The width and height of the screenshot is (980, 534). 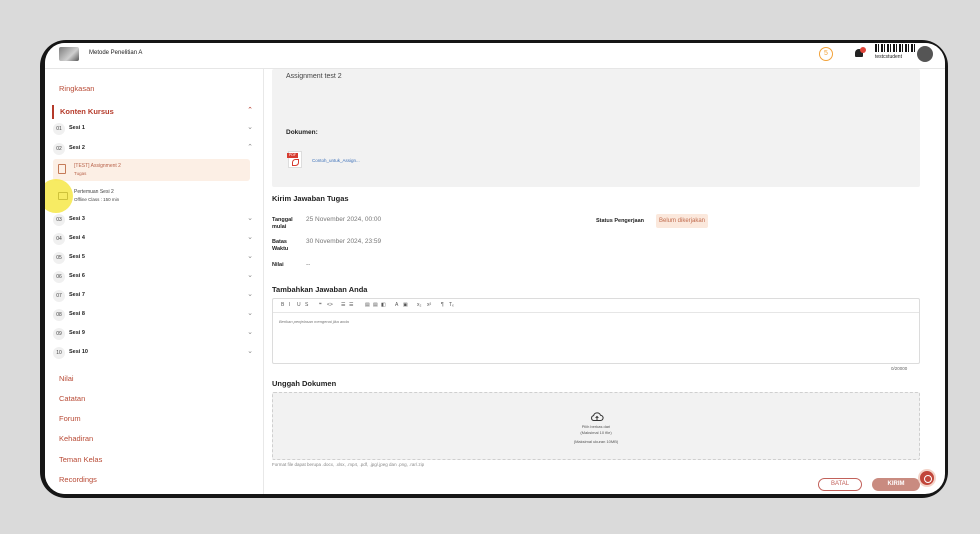 I want to click on superscript-button: x², so click(x=429, y=305).